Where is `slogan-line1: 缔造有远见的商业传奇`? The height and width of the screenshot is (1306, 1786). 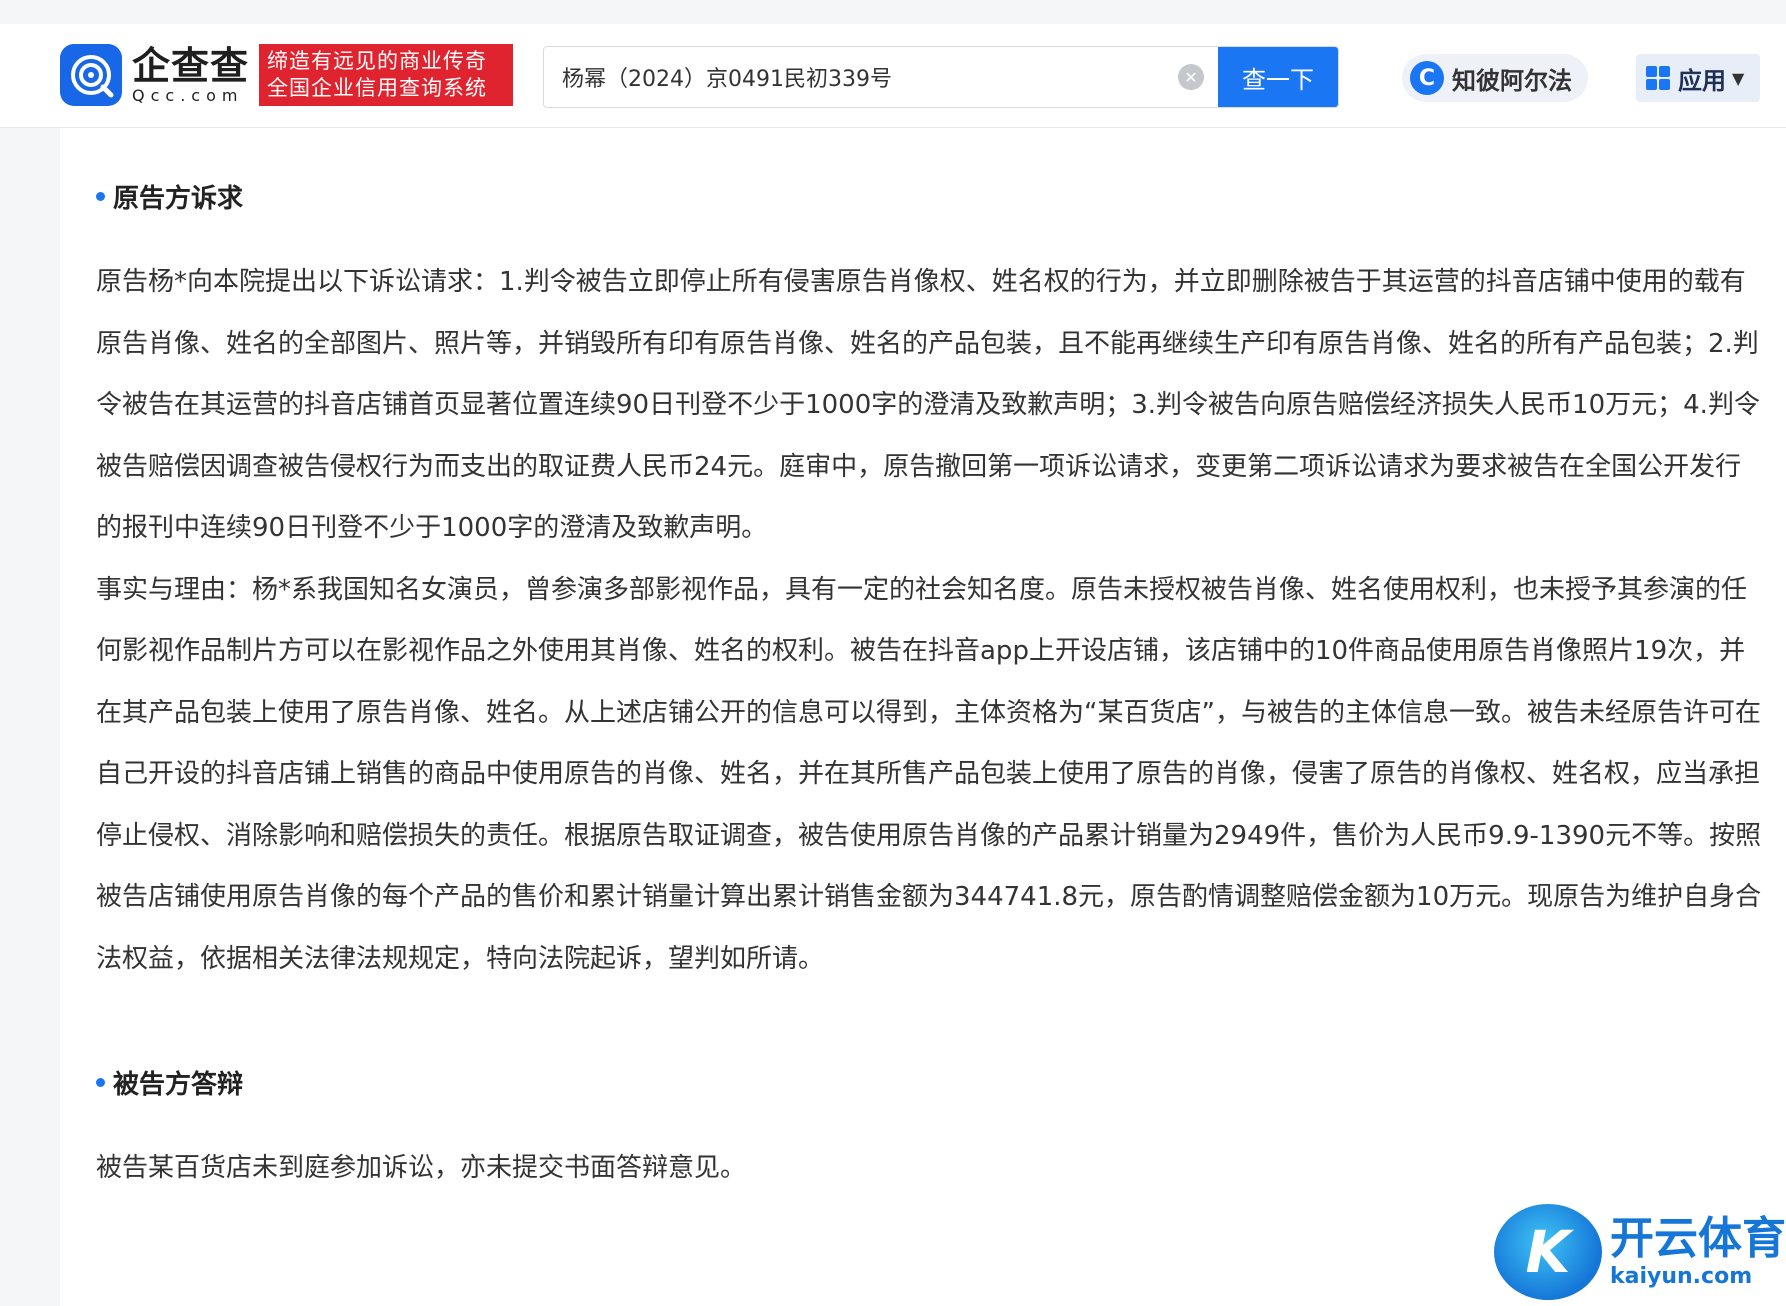 slogan-line1: 缔造有远见的商业传奇 is located at coordinates (377, 61).